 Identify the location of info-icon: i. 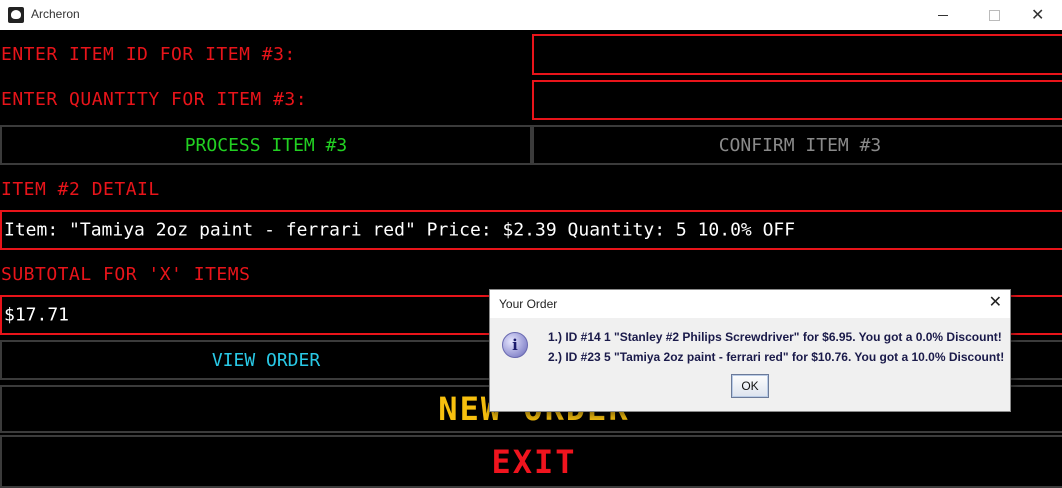
(515, 345).